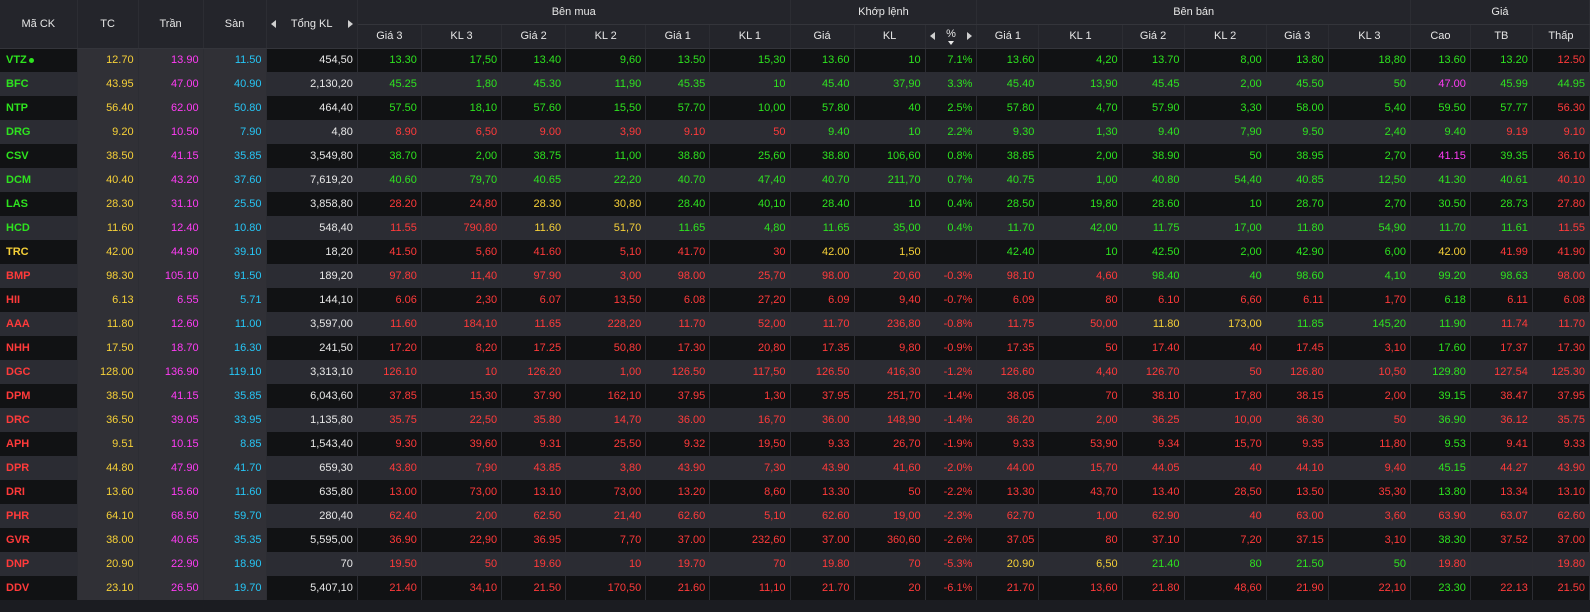  Describe the element at coordinates (822, 36) in the screenshot. I see `header-match-price: Giá` at that location.